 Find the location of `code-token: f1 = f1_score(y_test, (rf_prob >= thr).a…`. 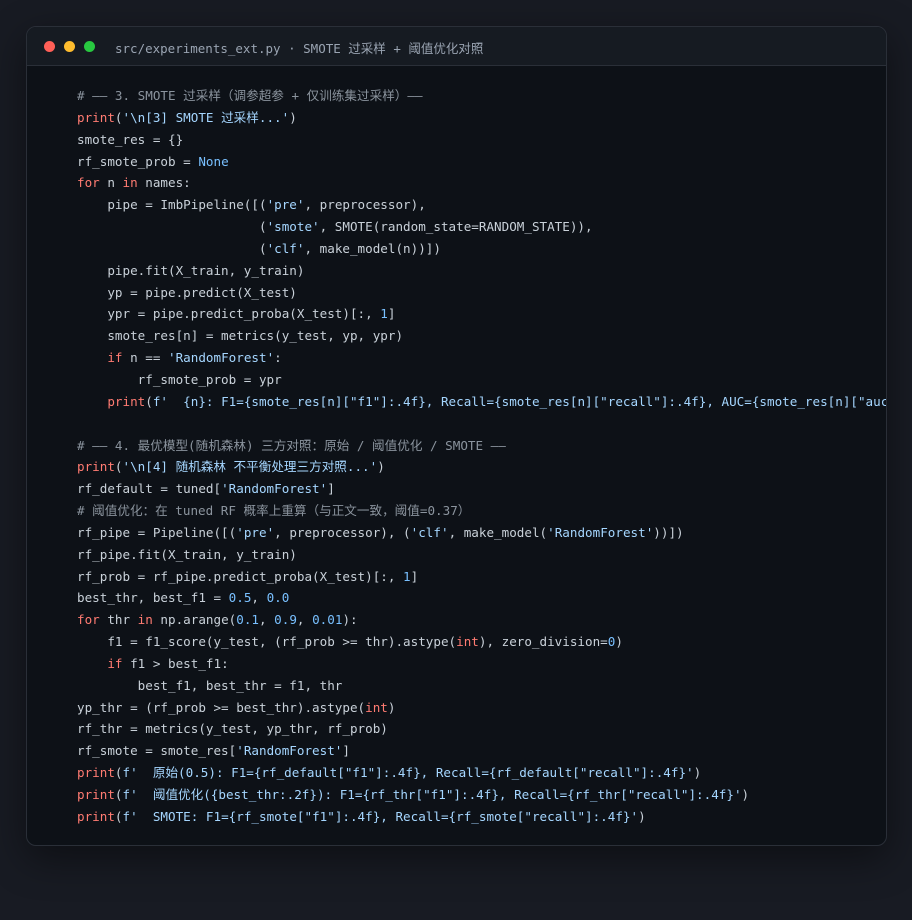

code-token: f1 = f1_score(y_test, (rf_prob >= thr).a… is located at coordinates (267, 642).